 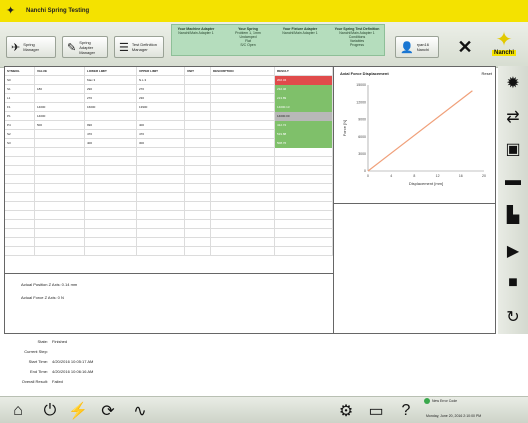 I want to click on cell-result: 232.46, so click(x=304, y=89).